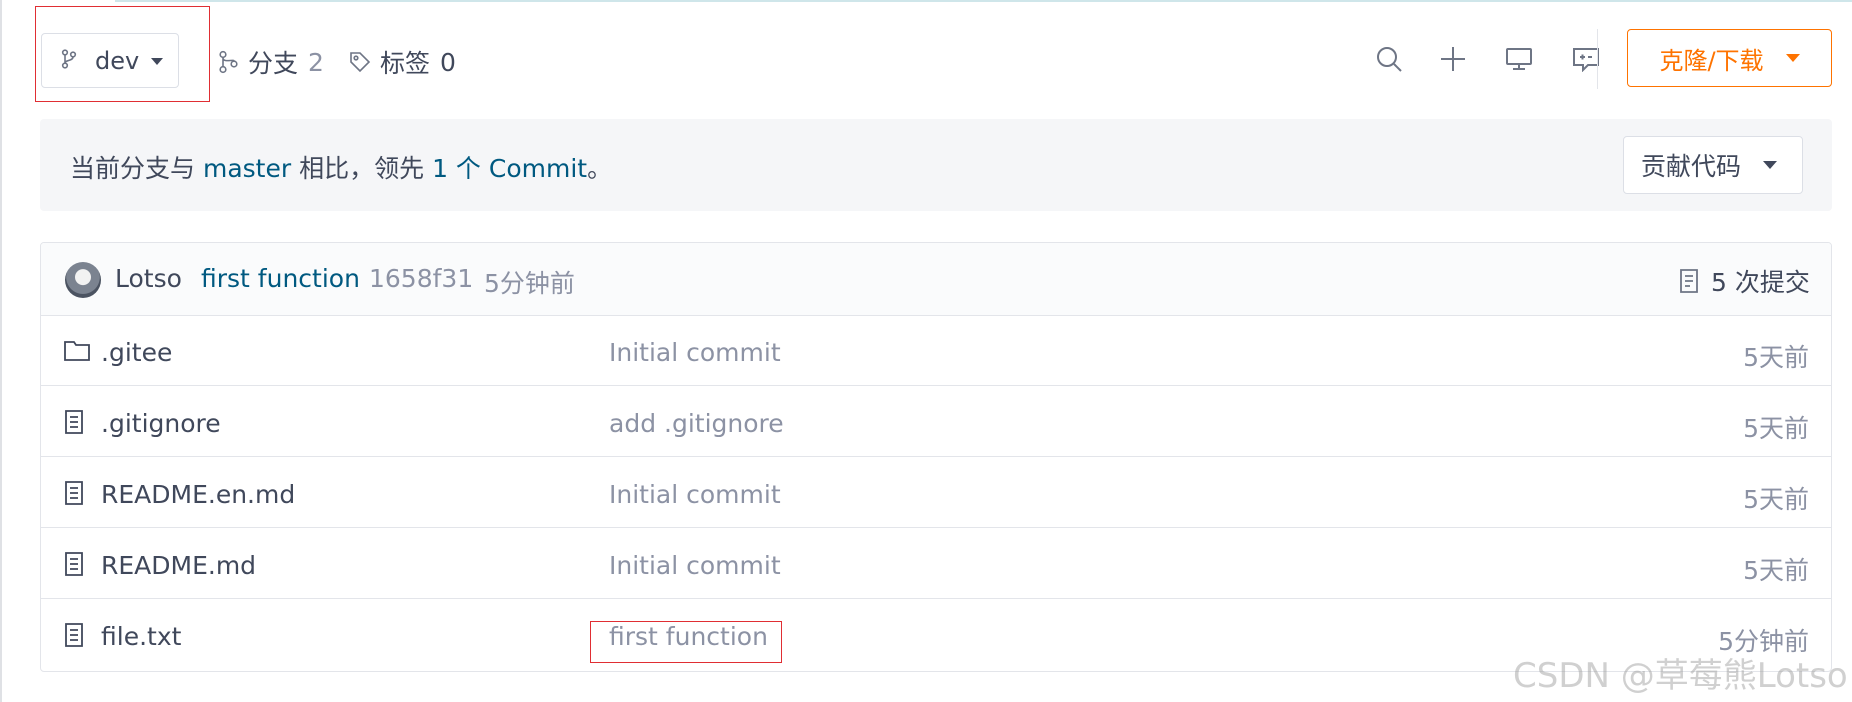 The width and height of the screenshot is (1852, 702). Describe the element at coordinates (1689, 281) in the screenshot. I see `commit-log-icon` at that location.